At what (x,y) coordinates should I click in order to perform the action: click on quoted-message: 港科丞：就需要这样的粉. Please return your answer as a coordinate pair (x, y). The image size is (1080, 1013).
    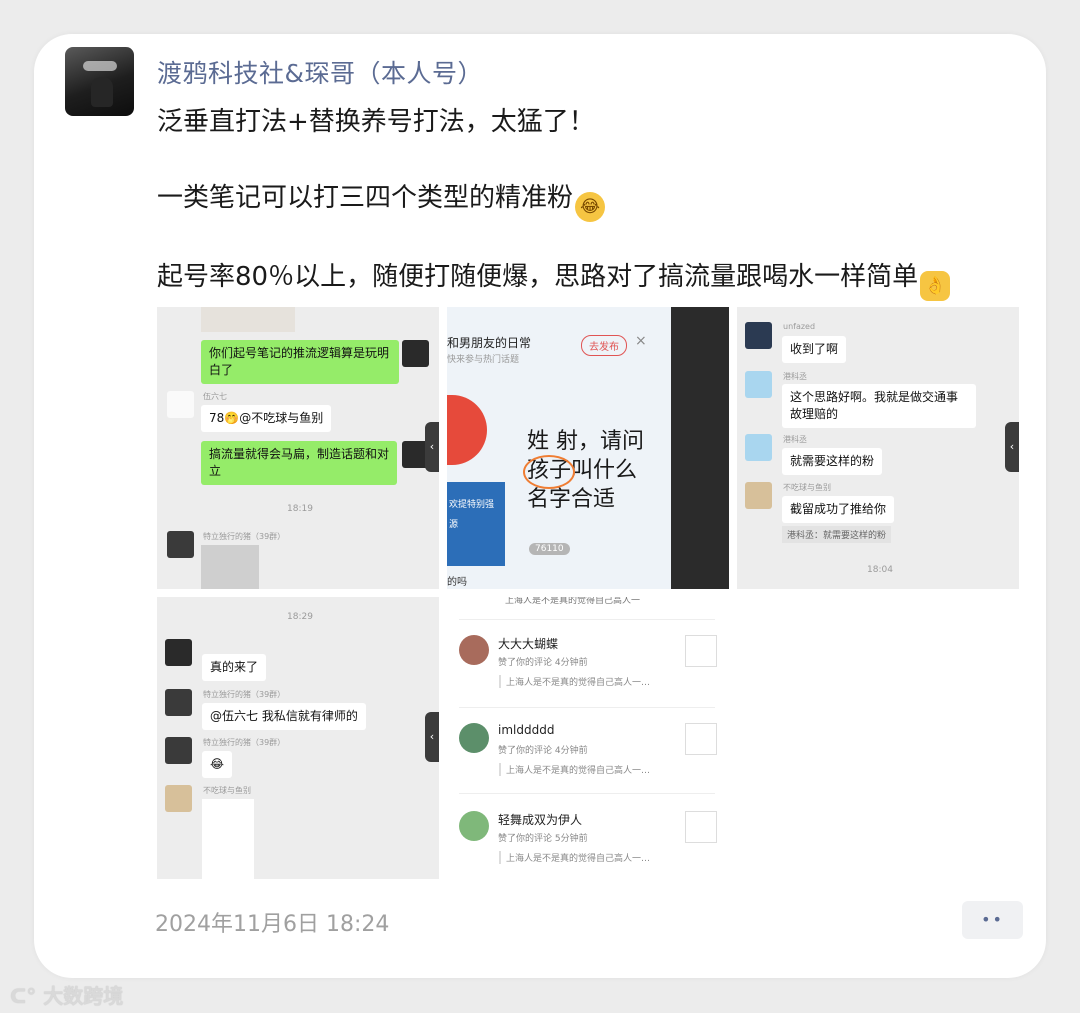
    Looking at the image, I should click on (837, 534).